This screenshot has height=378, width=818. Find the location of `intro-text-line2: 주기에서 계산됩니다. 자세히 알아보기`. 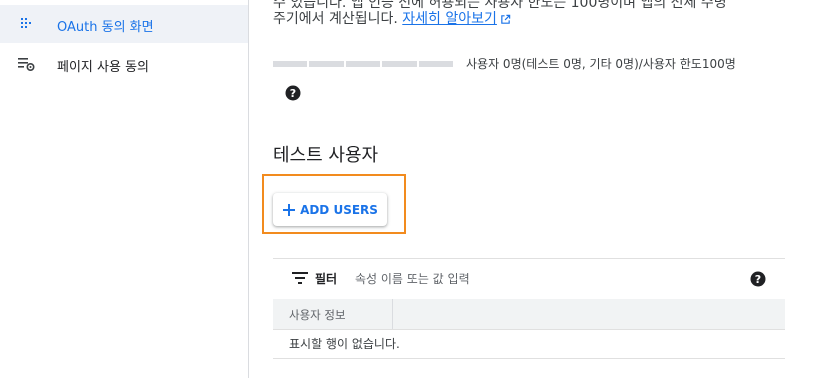

intro-text-line2: 주기에서 계산됩니다. 자세히 알아보기 is located at coordinates (392, 18).